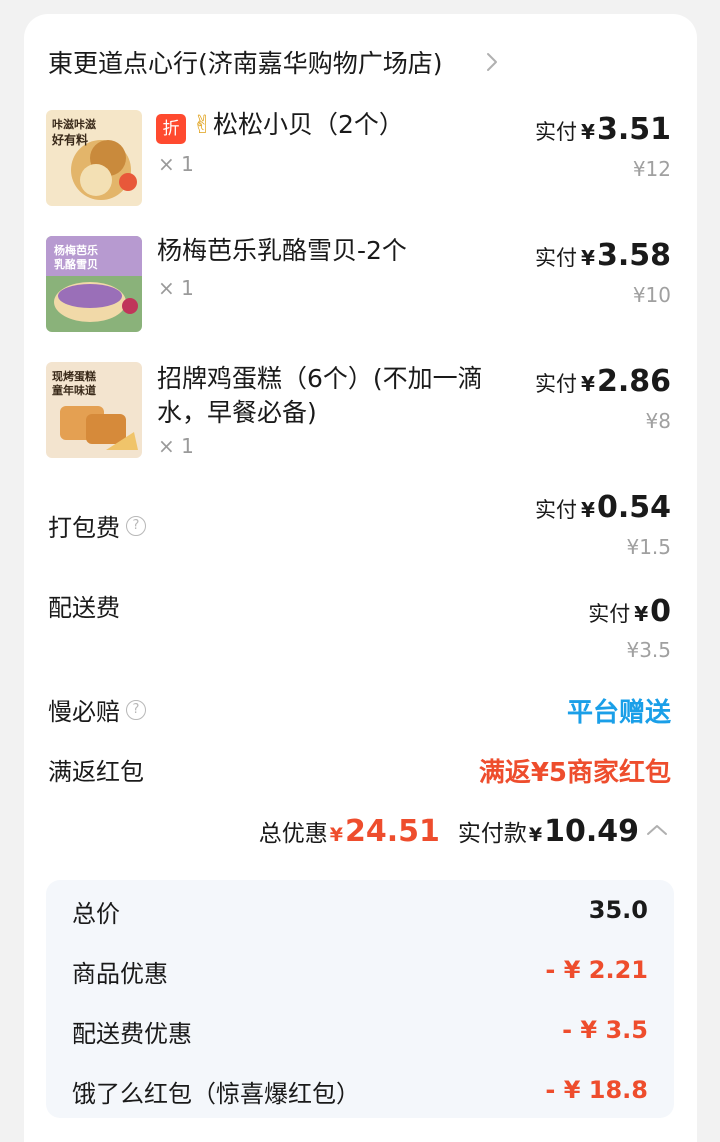 The image size is (720, 1142). Describe the element at coordinates (94, 158) in the screenshot. I see `product-image: 咔滋咔滋 好有料` at that location.